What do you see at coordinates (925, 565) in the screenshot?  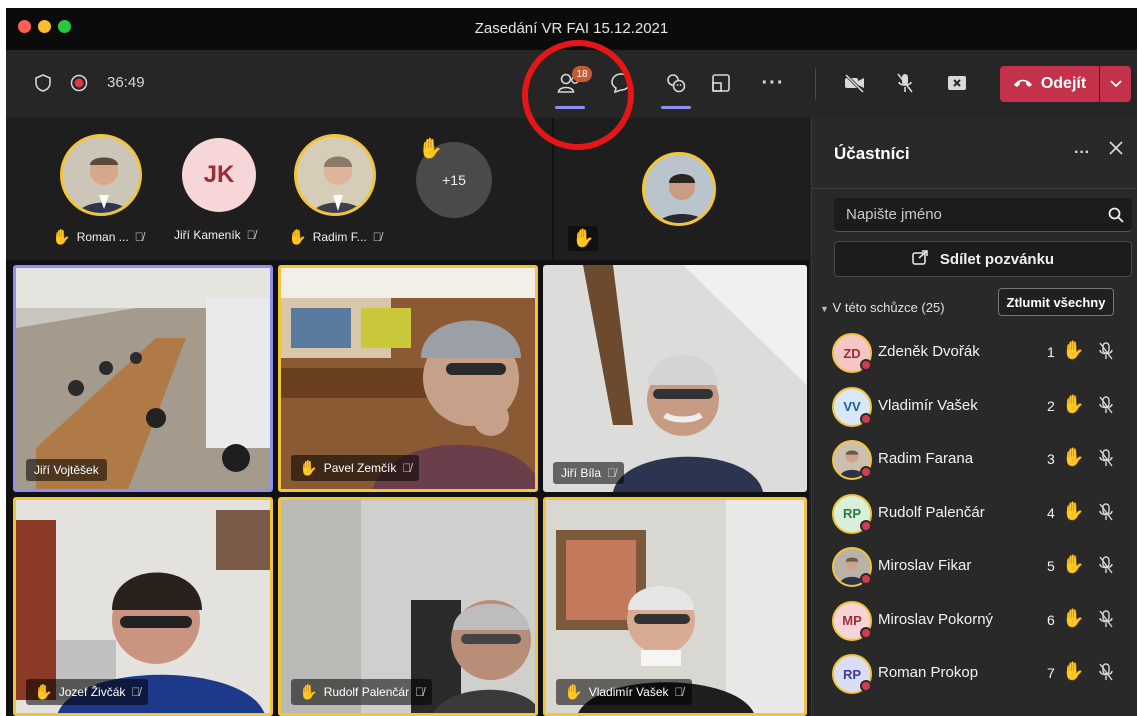 I see `participant-name: Miroslav Fikar` at bounding box center [925, 565].